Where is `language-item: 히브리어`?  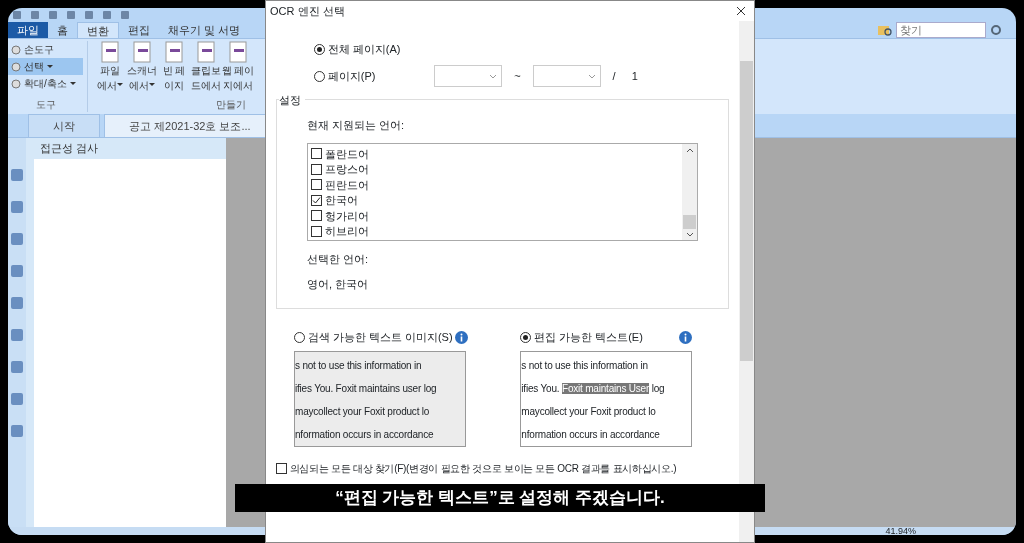
language-item: 히브리어 is located at coordinates (495, 231).